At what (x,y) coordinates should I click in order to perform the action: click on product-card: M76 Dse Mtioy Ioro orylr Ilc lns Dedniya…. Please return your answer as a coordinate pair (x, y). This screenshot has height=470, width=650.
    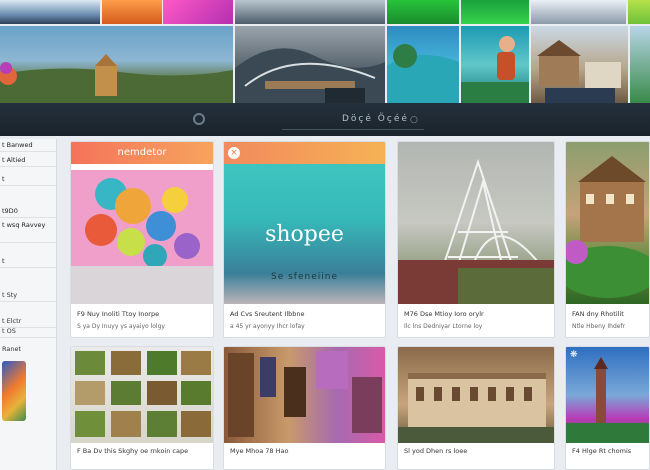
    Looking at the image, I should click on (476, 239).